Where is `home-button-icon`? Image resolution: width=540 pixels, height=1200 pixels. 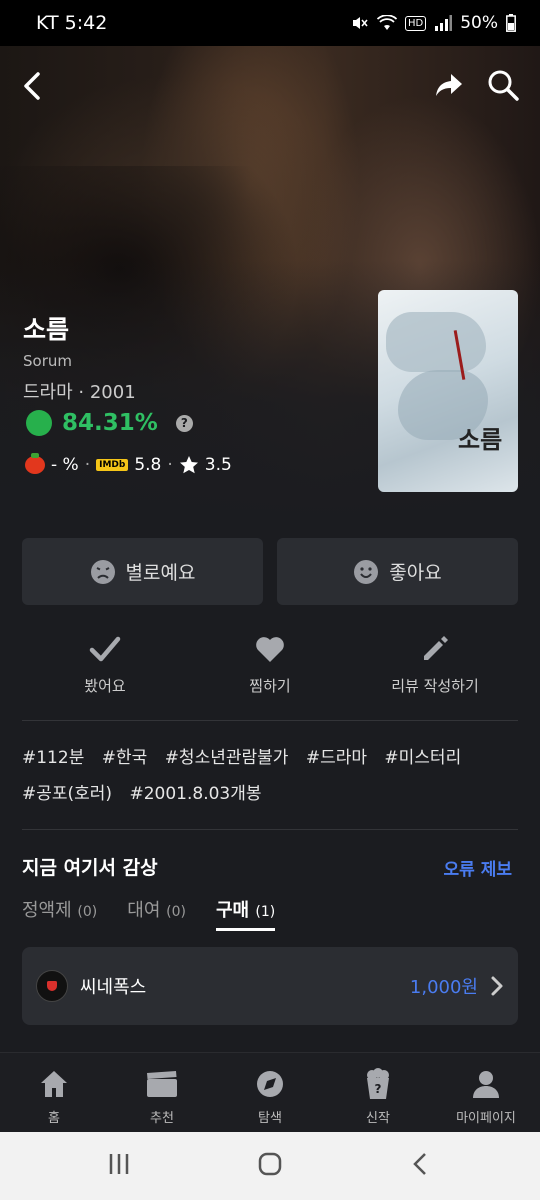
home-button-icon is located at coordinates (270, 1164).